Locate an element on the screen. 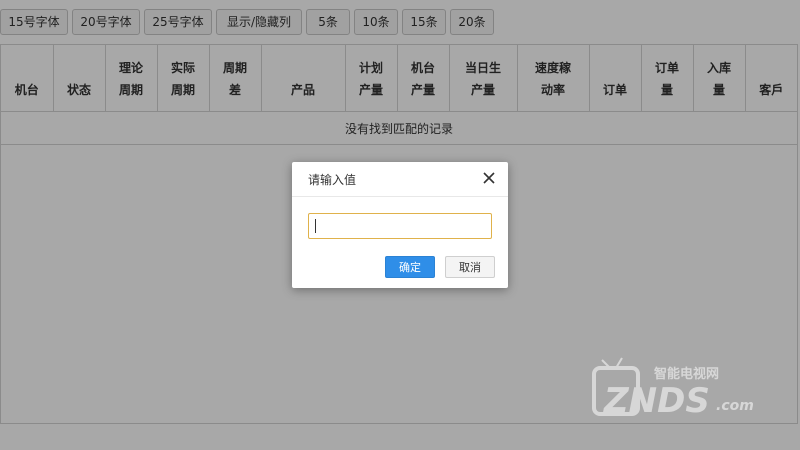 Image resolution: width=800 pixels, height=450 pixels. confirm-button: 确定 is located at coordinates (410, 267).